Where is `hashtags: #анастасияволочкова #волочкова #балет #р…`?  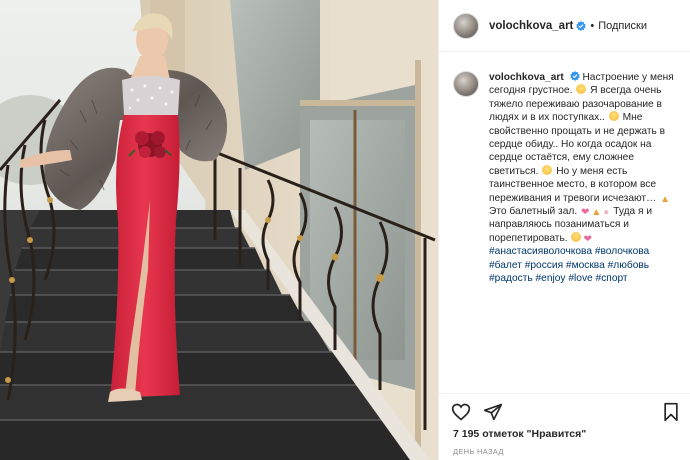
hashtags: #анастасияволочкова #волочкова #балет #р… is located at coordinates (569, 265).